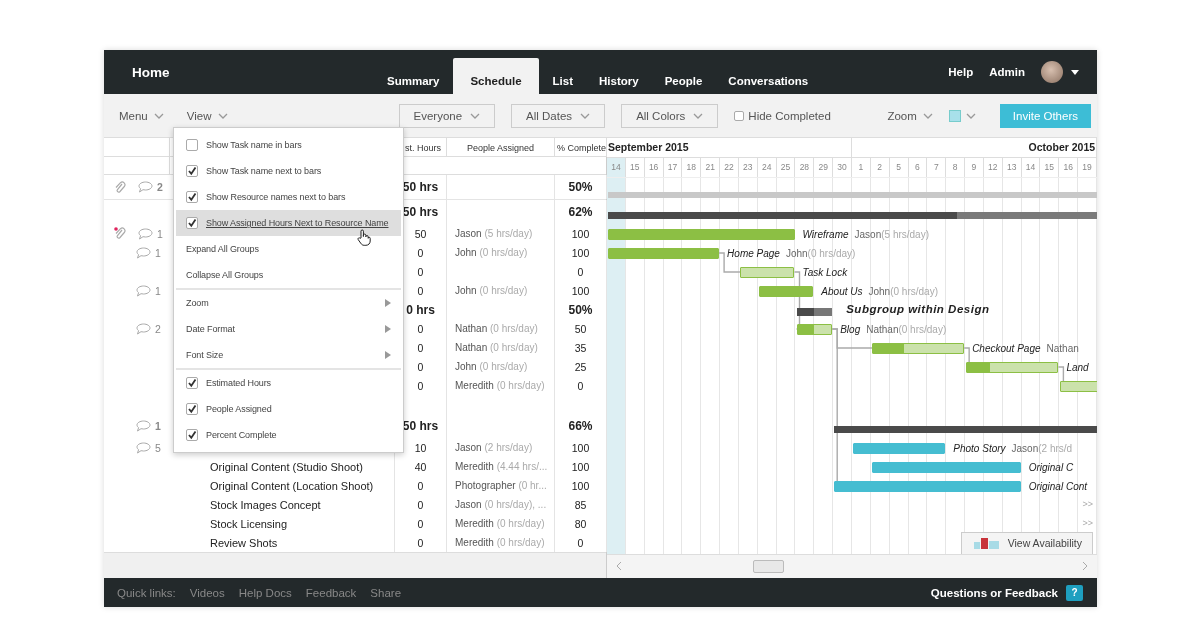  What do you see at coordinates (496, 76) in the screenshot?
I see `nav-tab: Schedule` at bounding box center [496, 76].